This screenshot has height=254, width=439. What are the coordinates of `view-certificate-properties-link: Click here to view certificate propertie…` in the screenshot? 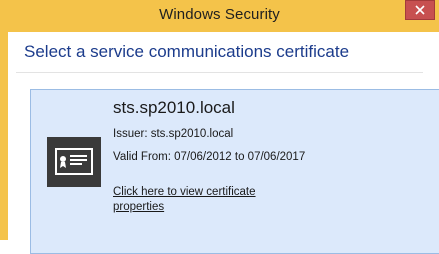 It's located at (200, 200).